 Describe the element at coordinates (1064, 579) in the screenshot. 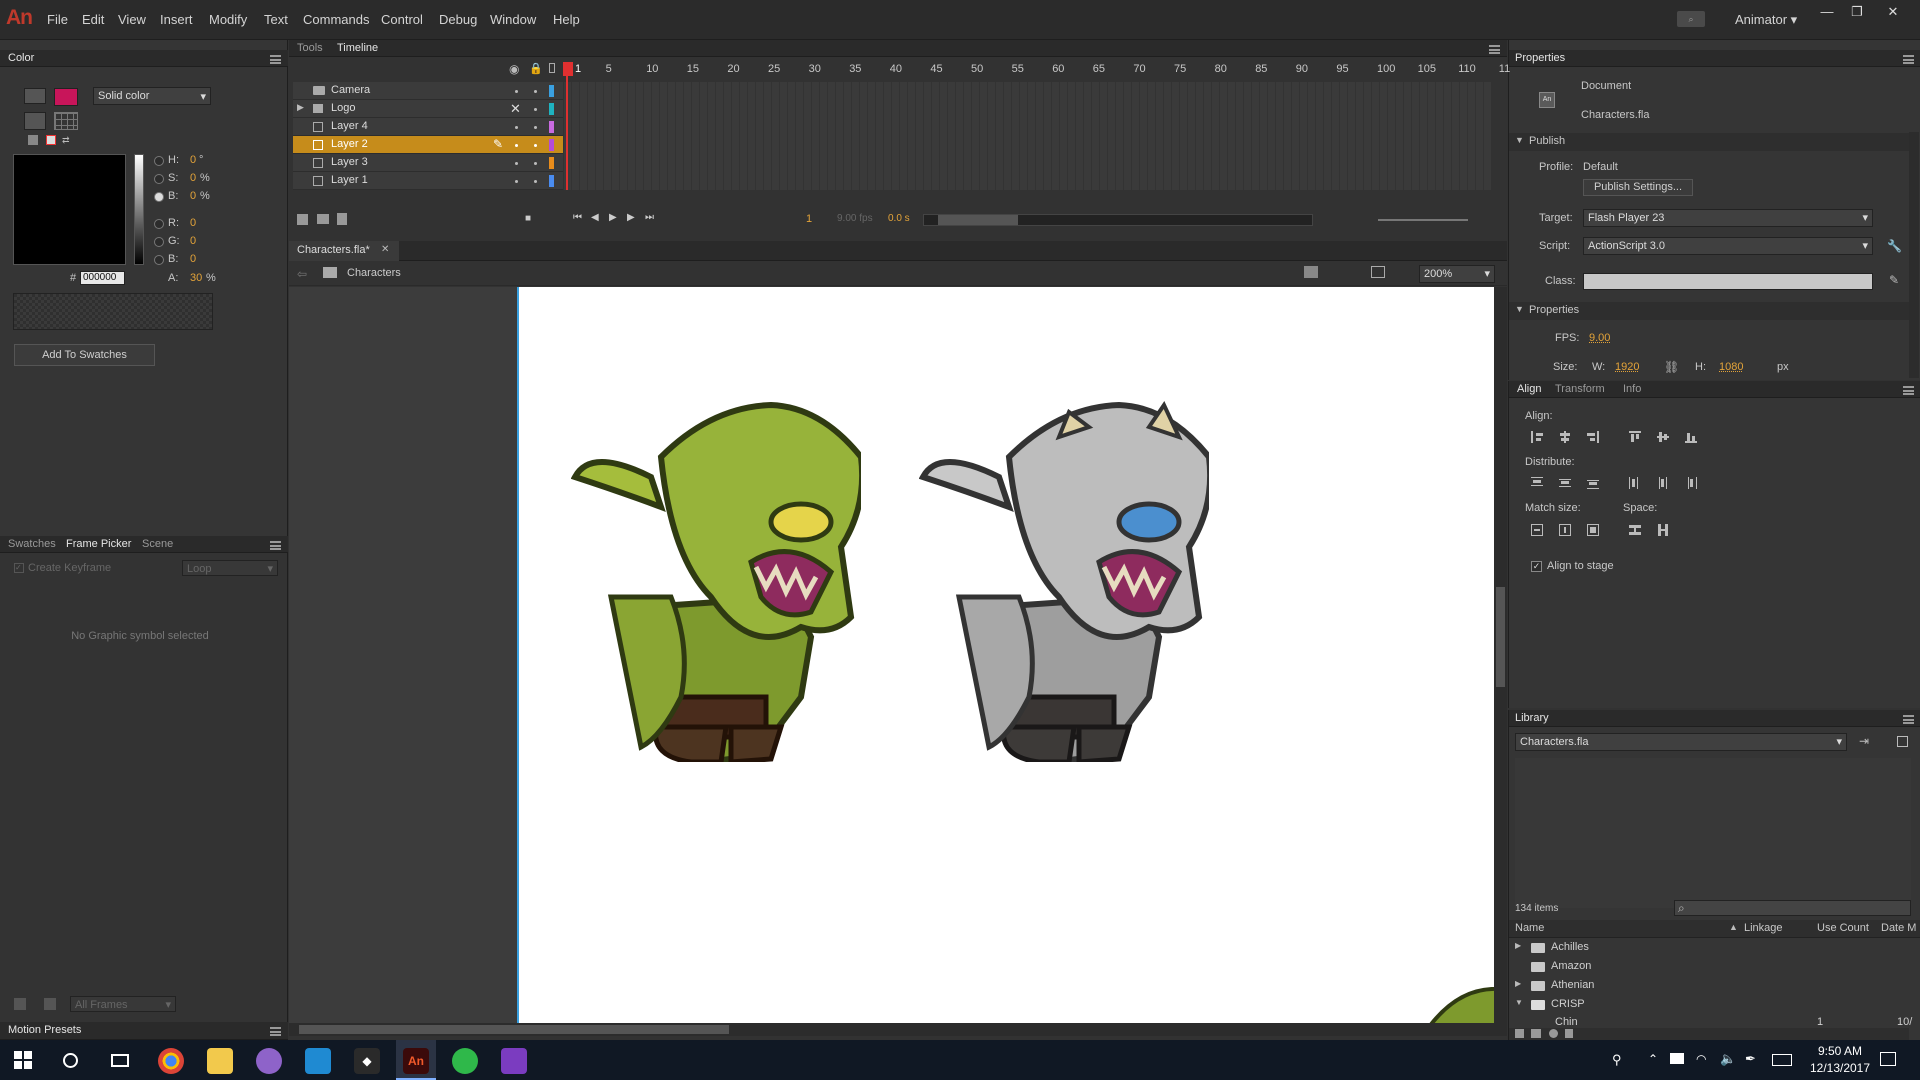

I see `gray-goblin-character` at that location.